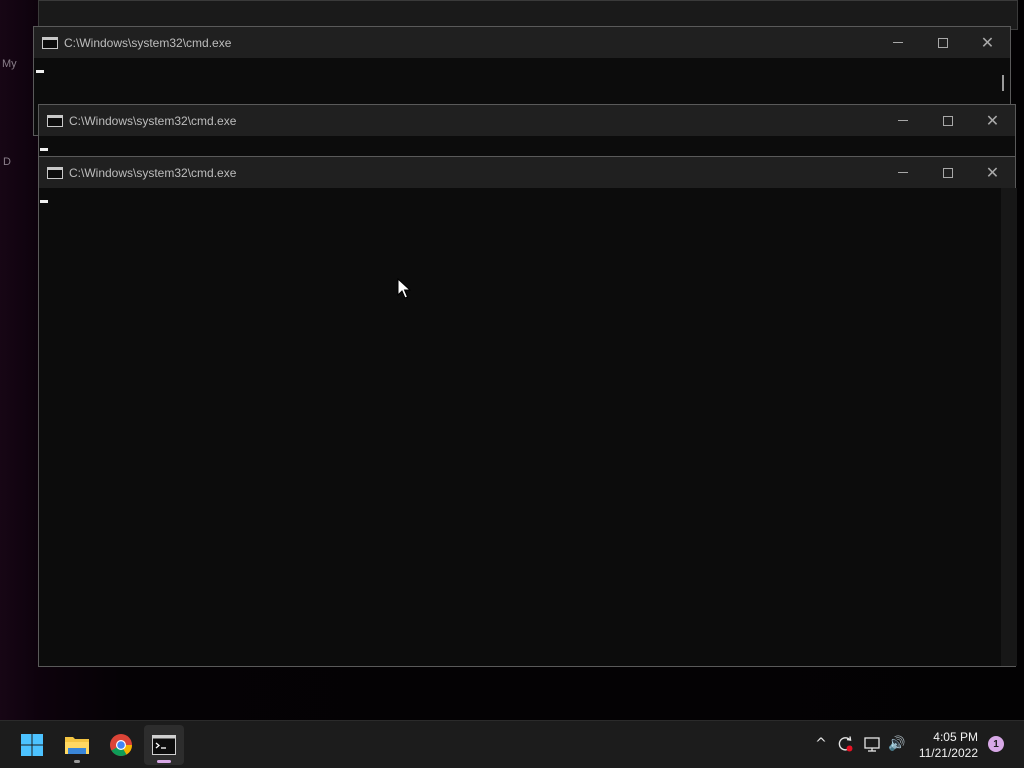 The width and height of the screenshot is (1024, 768). Describe the element at coordinates (9, 64) in the screenshot. I see `desktop-icon-label: My` at that location.